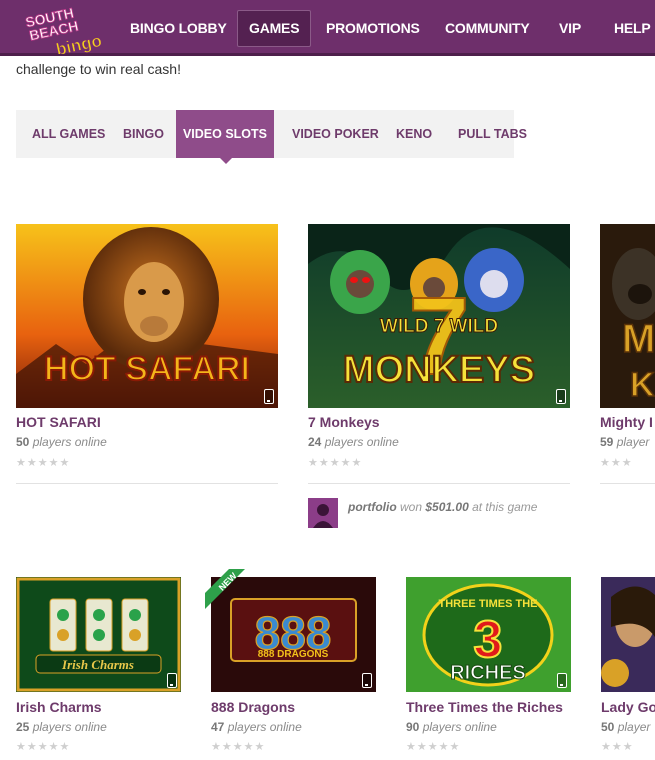 The width and height of the screenshot is (655, 760). What do you see at coordinates (628, 707) in the screenshot?
I see `game-title: Lady Go` at bounding box center [628, 707].